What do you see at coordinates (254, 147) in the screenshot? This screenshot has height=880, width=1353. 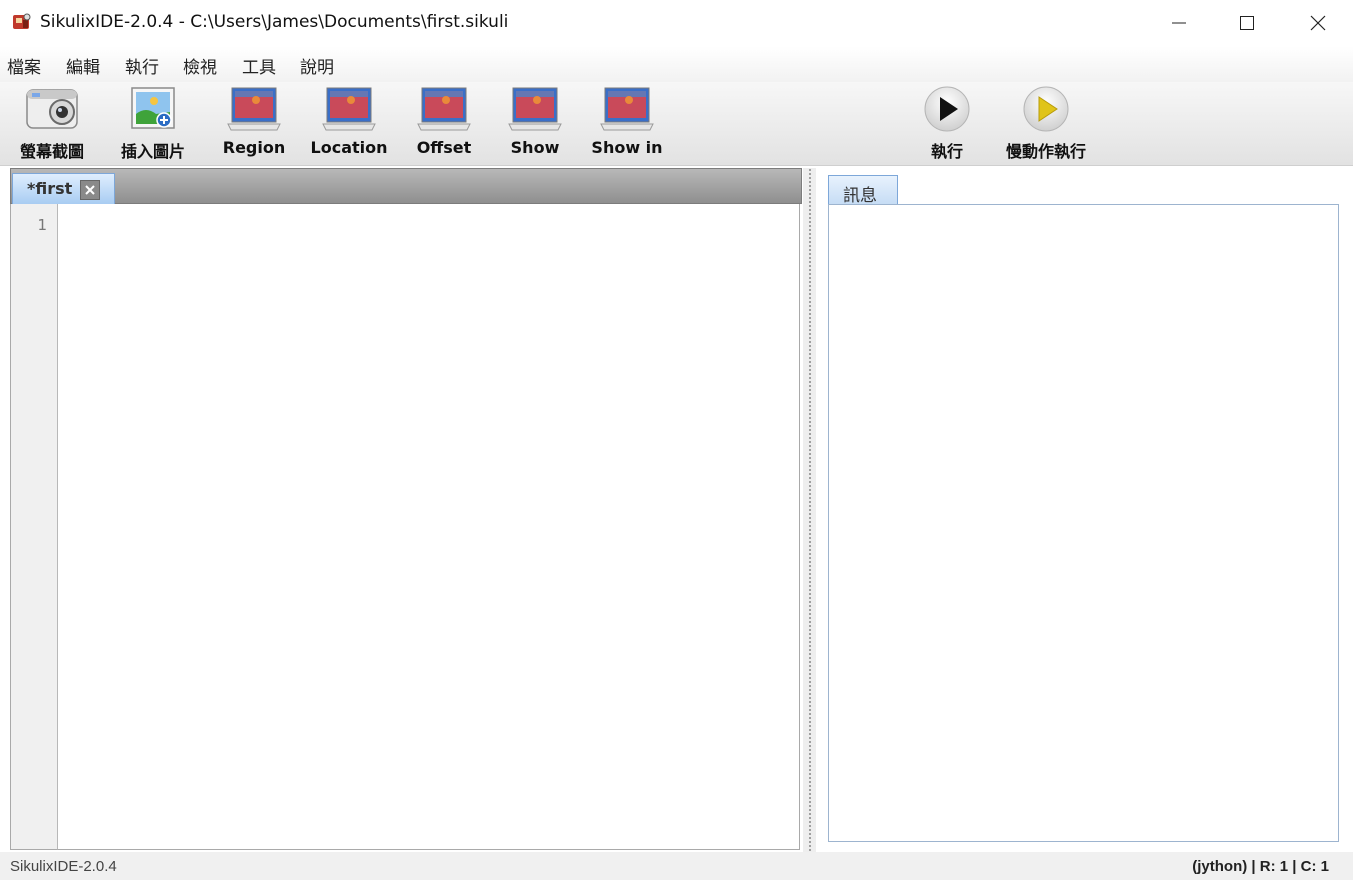 I see `toolbar-button-label: Region` at bounding box center [254, 147].